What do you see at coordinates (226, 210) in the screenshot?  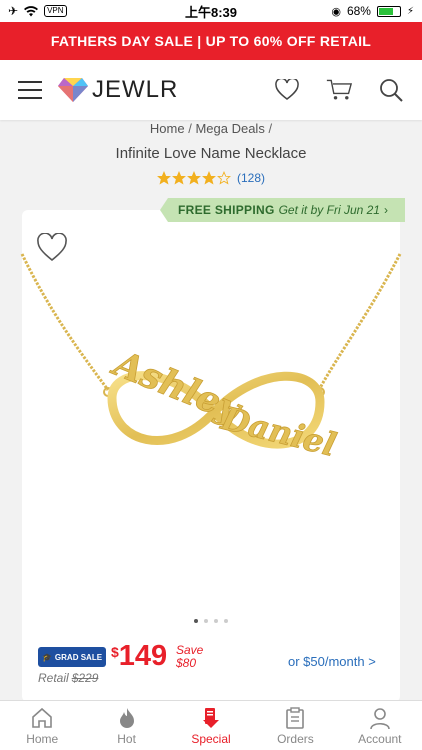 I see `shipping-label: FREE SHIPPING` at bounding box center [226, 210].